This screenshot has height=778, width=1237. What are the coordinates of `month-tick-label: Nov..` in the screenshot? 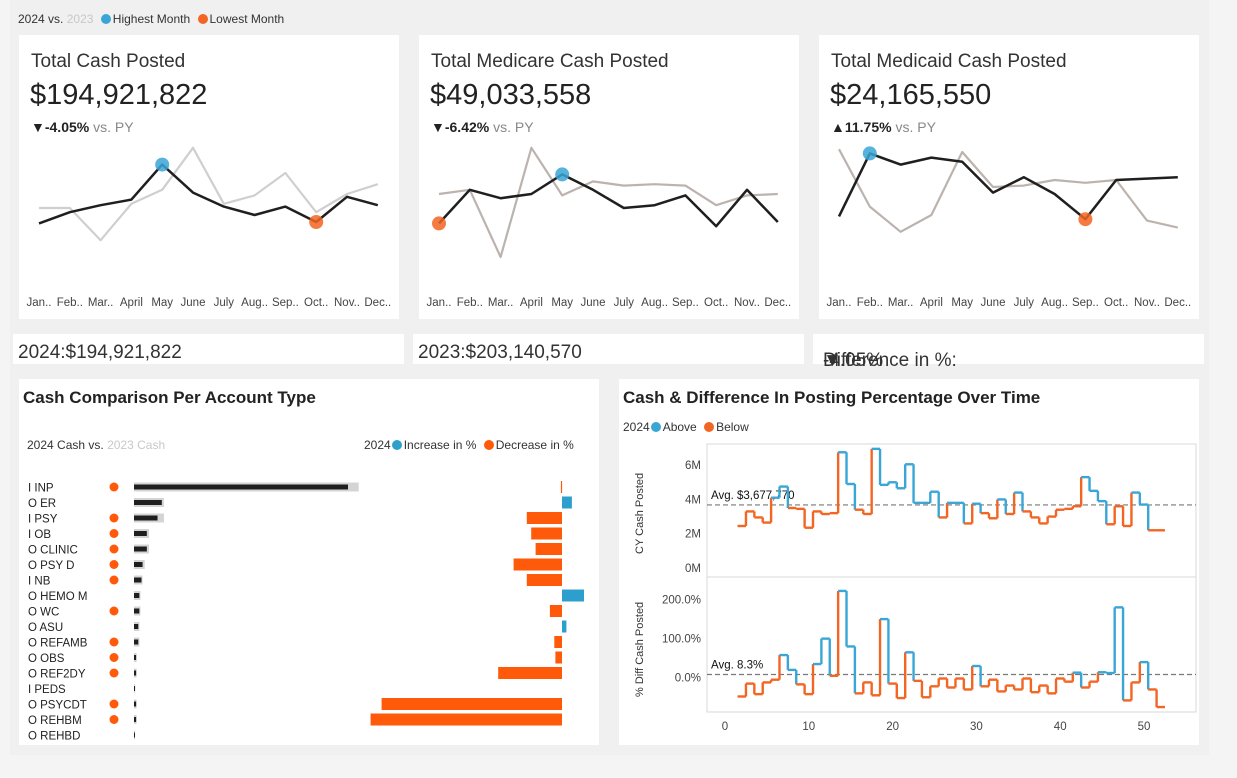 It's located at (1147, 303).